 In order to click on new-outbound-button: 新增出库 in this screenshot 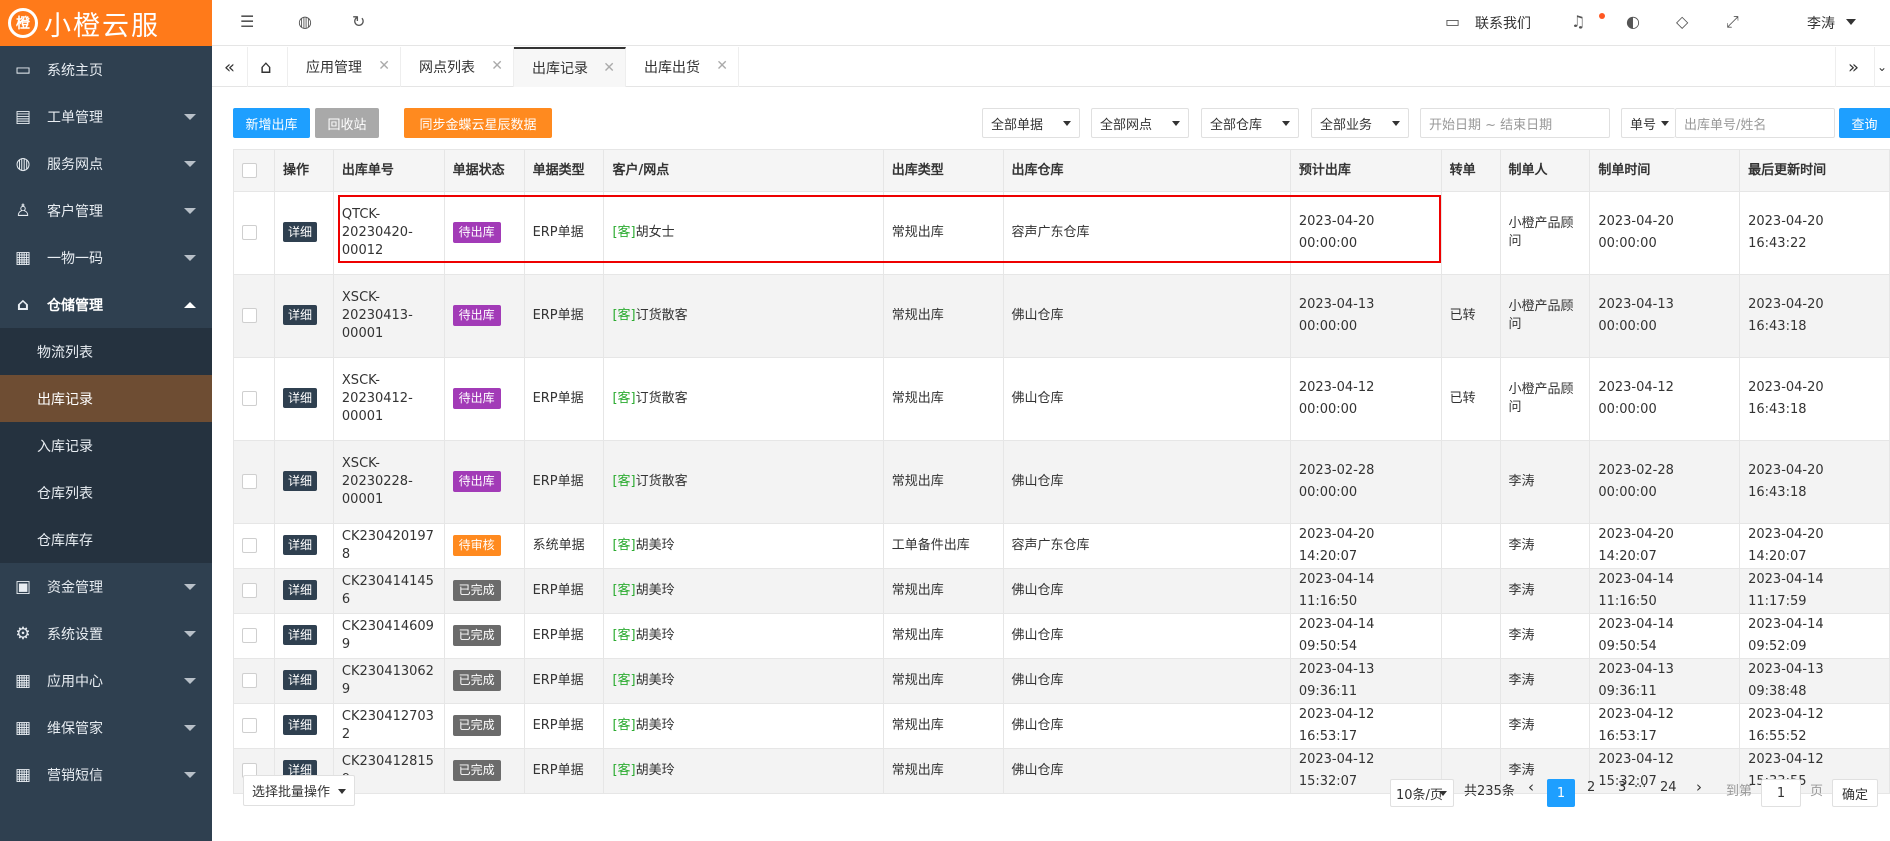, I will do `click(271, 123)`.